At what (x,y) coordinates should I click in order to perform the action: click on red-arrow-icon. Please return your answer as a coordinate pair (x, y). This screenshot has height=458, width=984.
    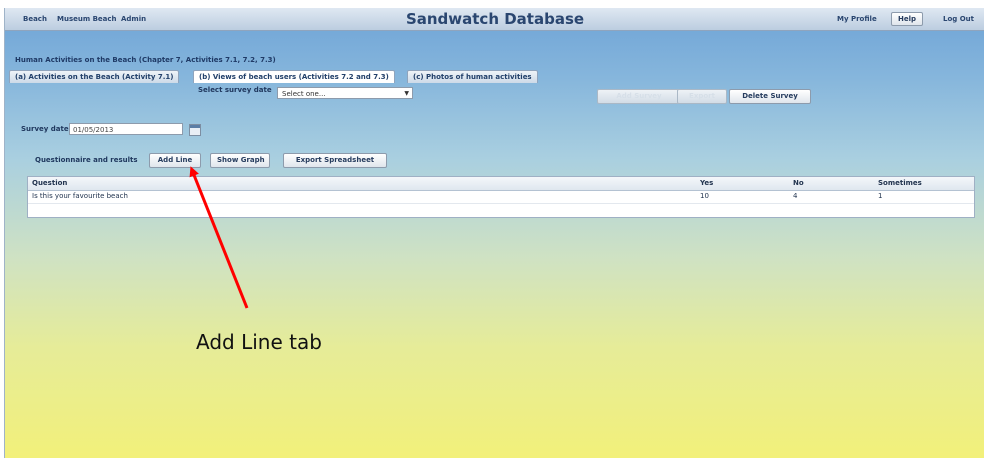
    Looking at the image, I should click on (219, 237).